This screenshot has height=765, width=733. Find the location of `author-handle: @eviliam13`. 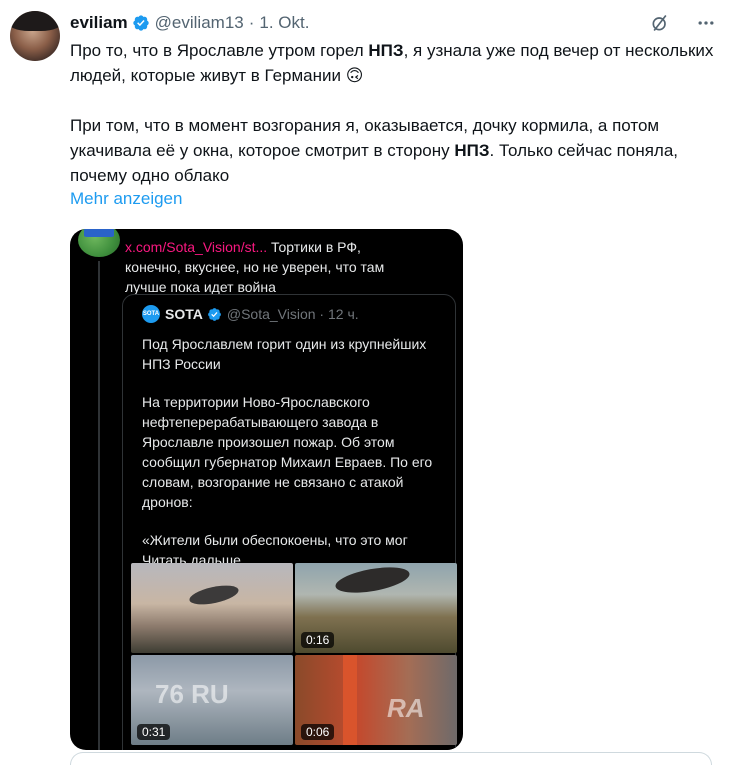

author-handle: @eviliam13 is located at coordinates (199, 23).